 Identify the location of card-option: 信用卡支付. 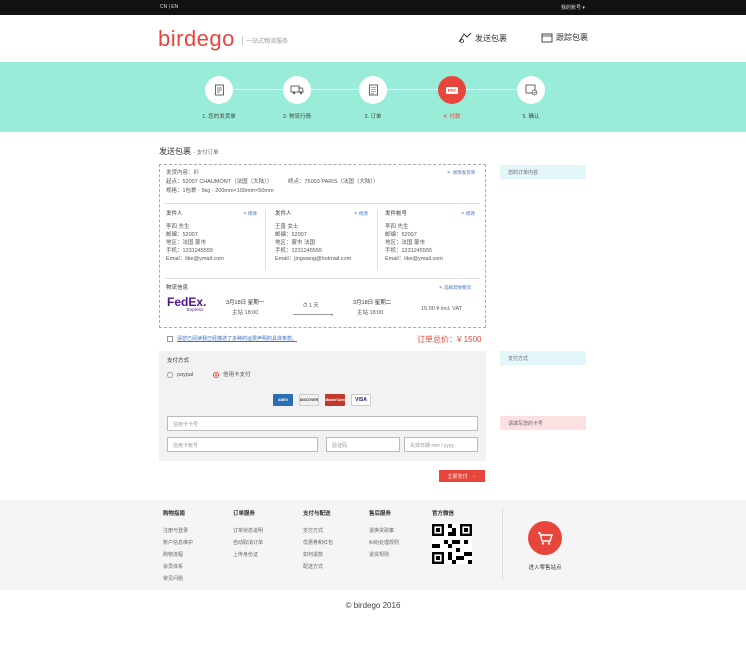
(232, 375).